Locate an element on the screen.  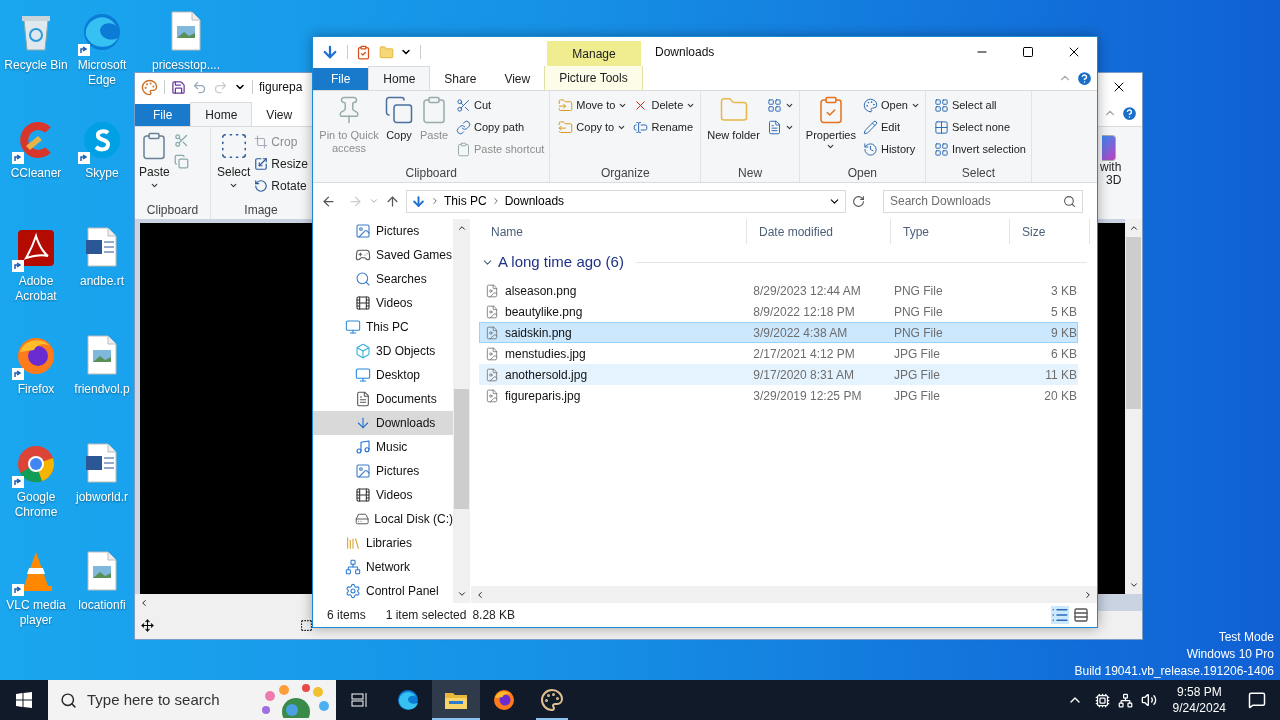
save-icon is located at coordinates (178, 87).